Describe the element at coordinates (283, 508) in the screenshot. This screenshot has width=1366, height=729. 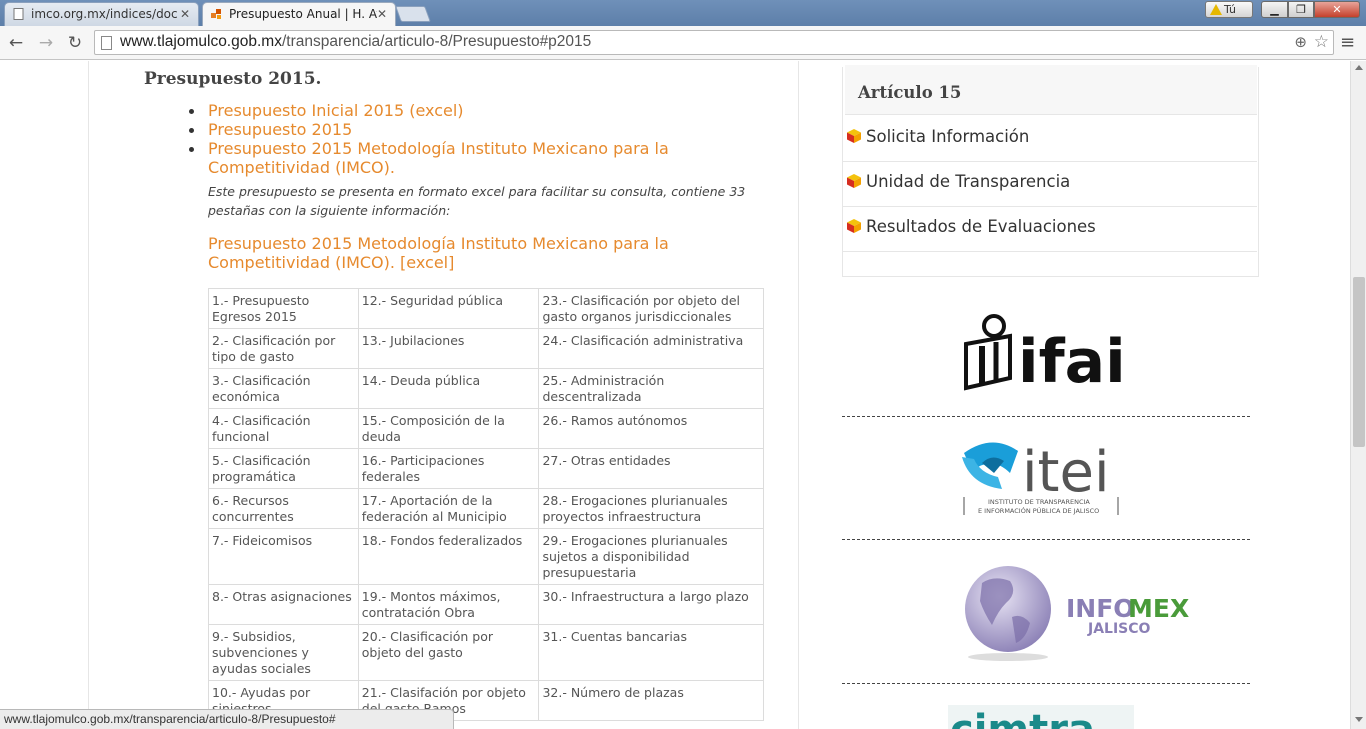
I see `table-cell: 6.- Recursos concurrentes` at that location.